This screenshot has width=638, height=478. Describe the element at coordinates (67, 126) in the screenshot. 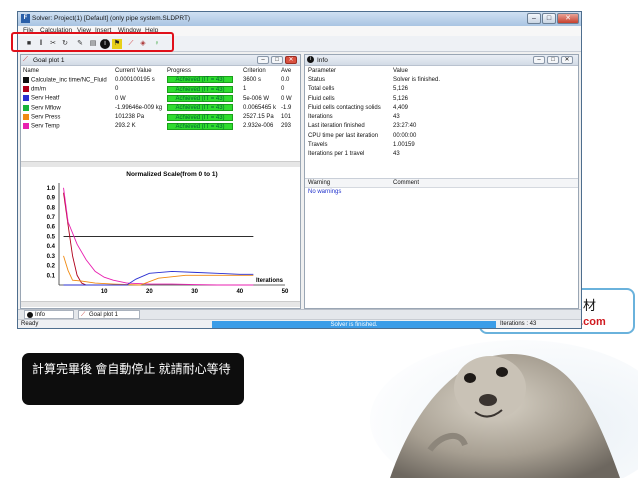

I see `goal-name-cell: Serv Temp` at that location.